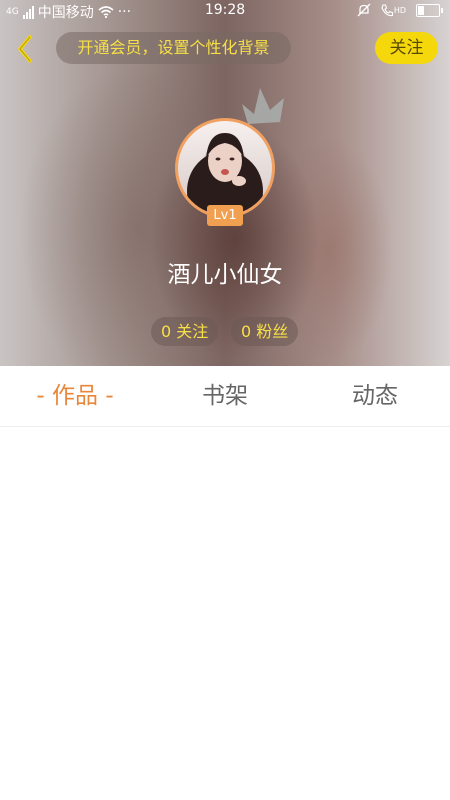 The width and height of the screenshot is (450, 800). Describe the element at coordinates (265, 331) in the screenshot. I see `followers-count: 0 粉丝` at that location.